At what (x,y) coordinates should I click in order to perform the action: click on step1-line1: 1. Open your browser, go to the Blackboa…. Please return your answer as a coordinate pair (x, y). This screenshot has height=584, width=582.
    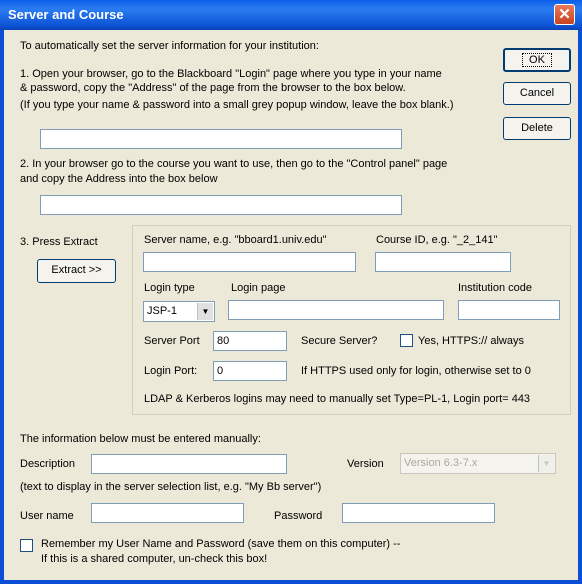
    Looking at the image, I should click on (231, 74).